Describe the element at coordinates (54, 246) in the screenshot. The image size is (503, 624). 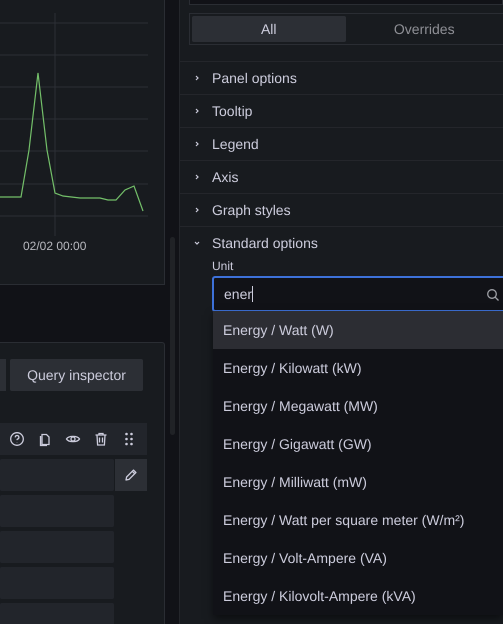
I see `axis-label: 02/02 00:00` at that location.